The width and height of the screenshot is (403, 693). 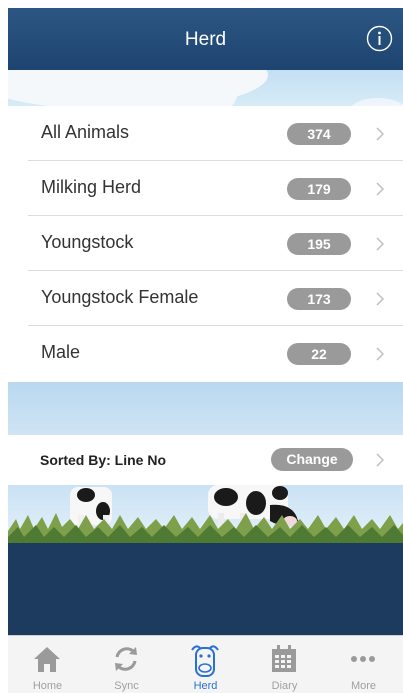 I want to click on list-item: Youngstock 195, so click(x=205, y=243).